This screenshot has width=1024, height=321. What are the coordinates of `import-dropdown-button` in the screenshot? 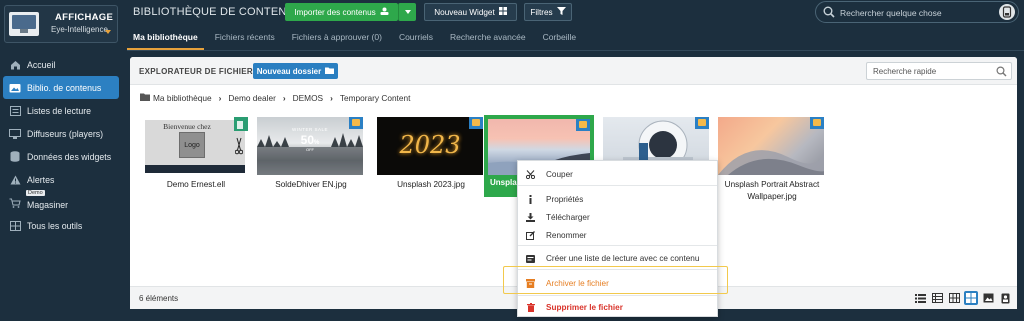 It's located at (407, 12).